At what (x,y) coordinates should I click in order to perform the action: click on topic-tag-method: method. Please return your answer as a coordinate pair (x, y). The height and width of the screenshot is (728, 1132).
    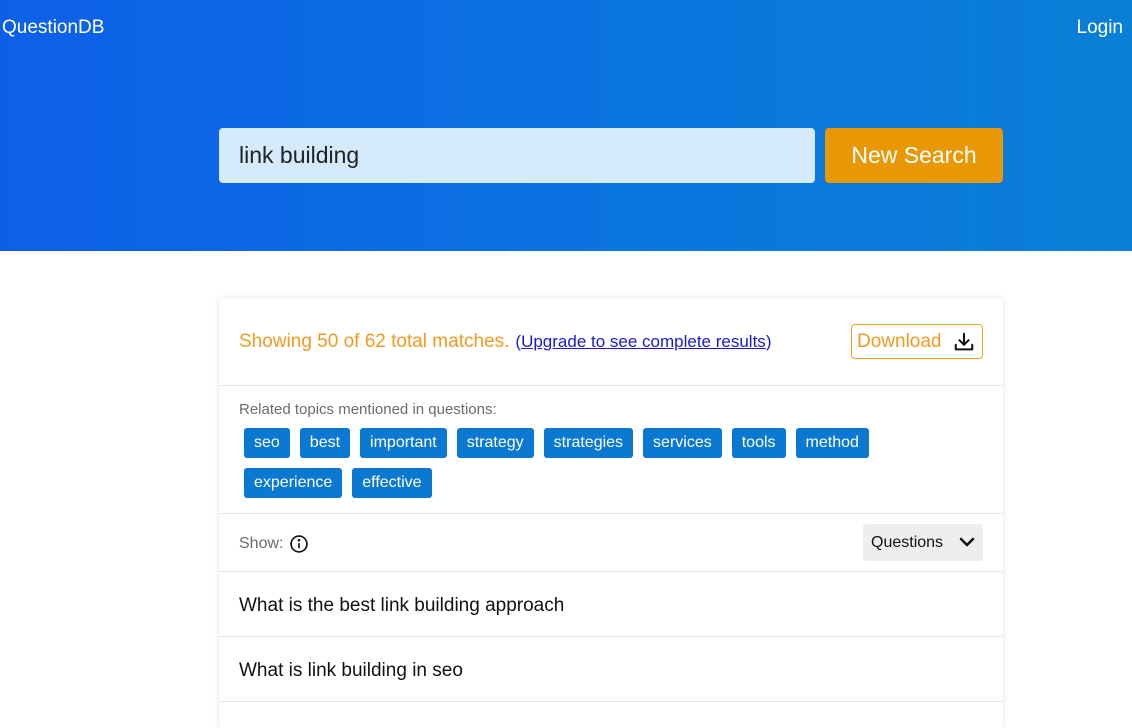
    Looking at the image, I should click on (832, 443).